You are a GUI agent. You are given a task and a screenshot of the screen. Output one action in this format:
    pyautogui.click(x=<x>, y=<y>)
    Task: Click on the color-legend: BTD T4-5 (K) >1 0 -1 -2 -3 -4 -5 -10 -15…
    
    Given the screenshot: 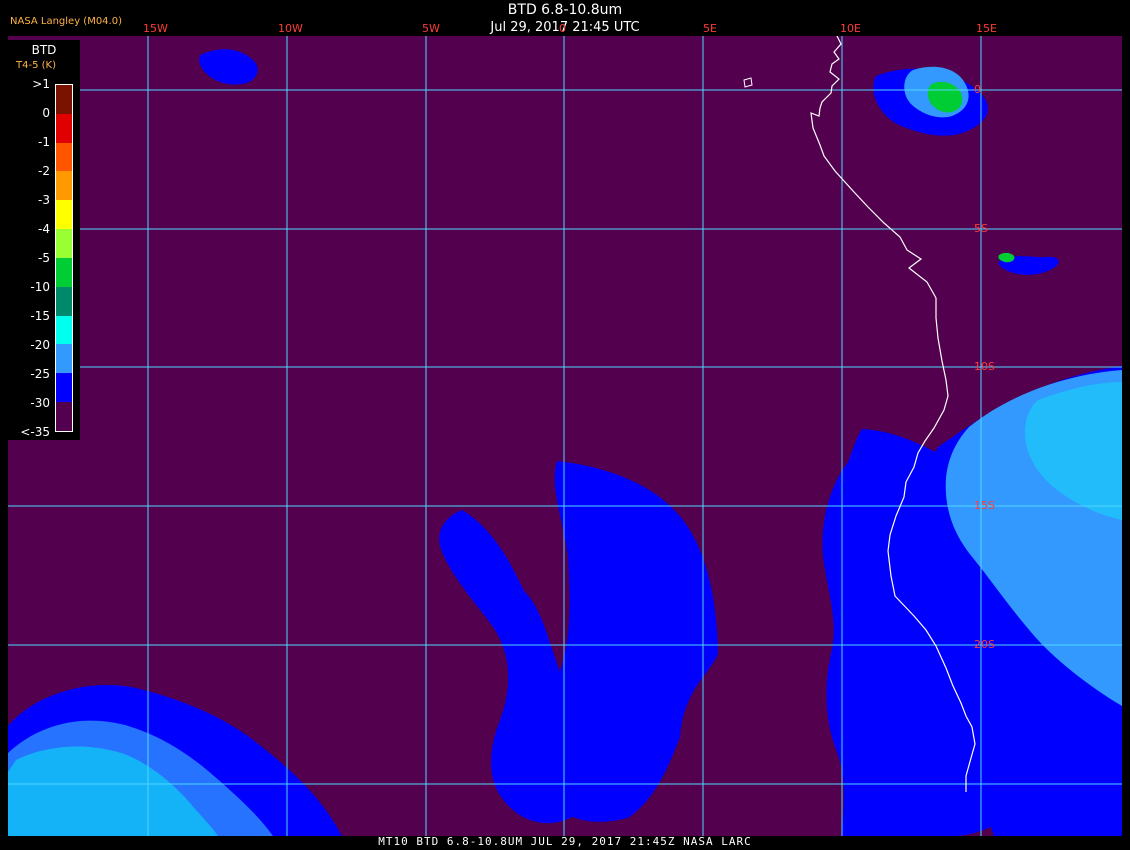 What is the action you would take?
    pyautogui.click(x=44, y=240)
    